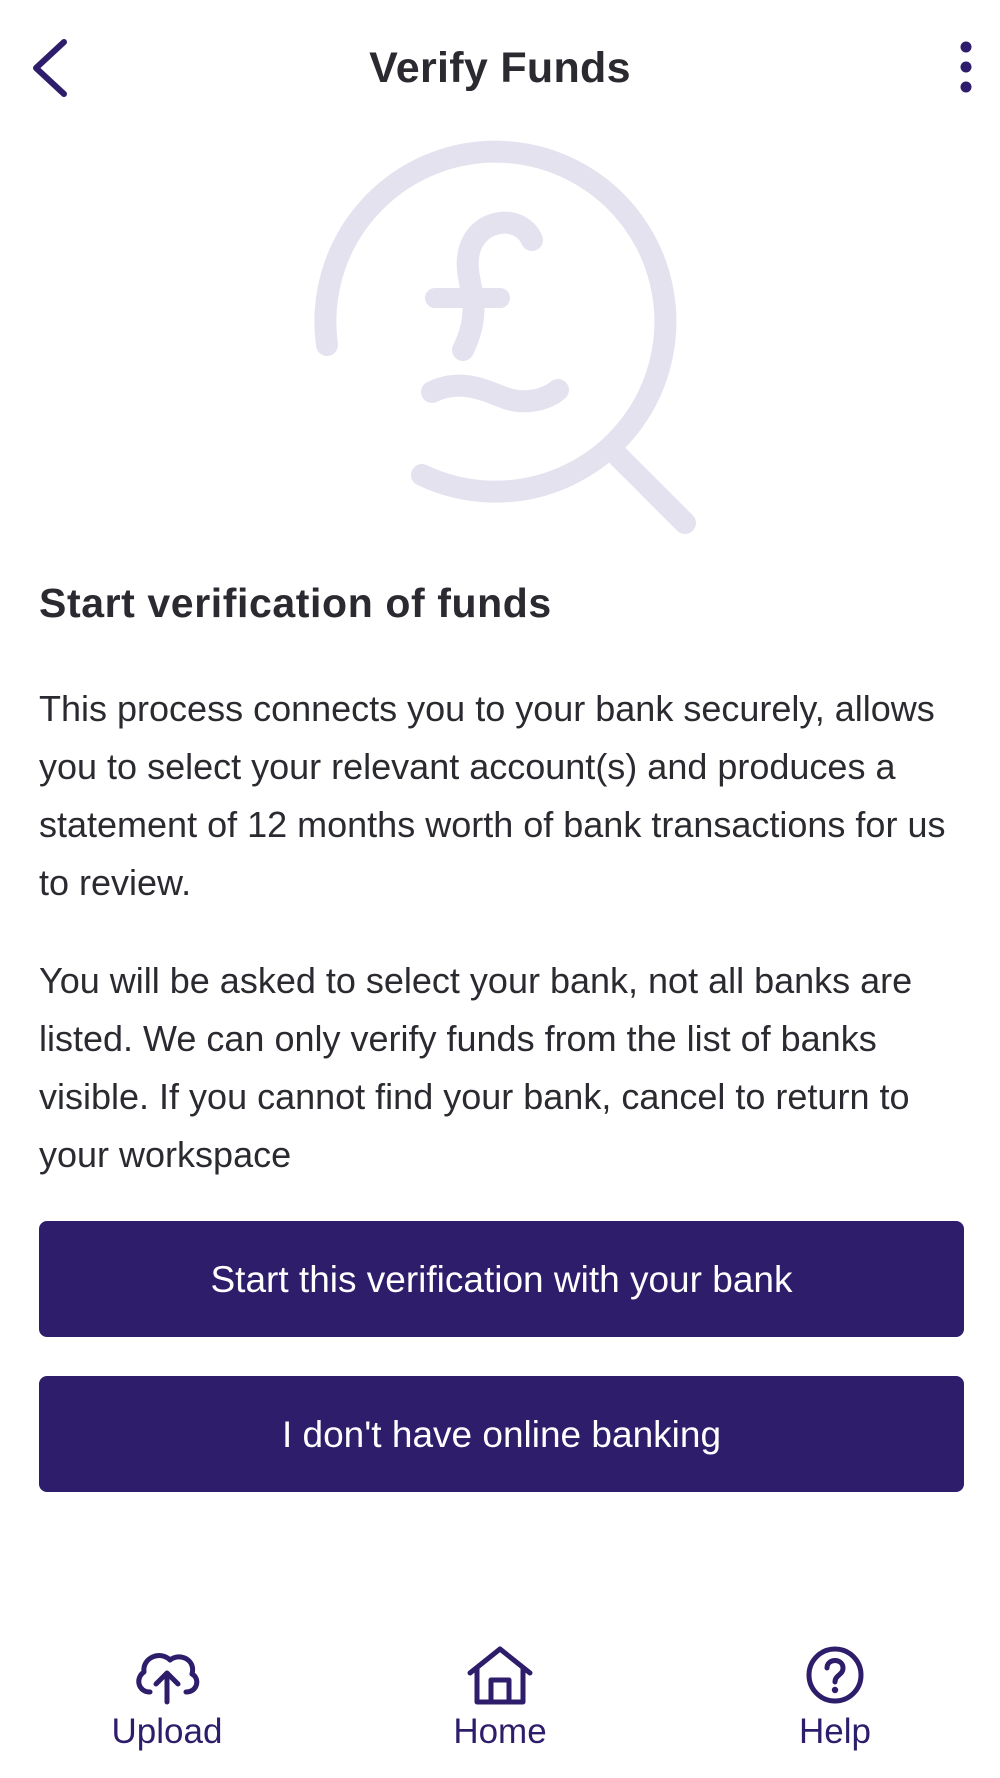 This screenshot has height=1778, width=1000. Describe the element at coordinates (501, 1279) in the screenshot. I see `start-verification-button: Start this verification with your bank` at that location.